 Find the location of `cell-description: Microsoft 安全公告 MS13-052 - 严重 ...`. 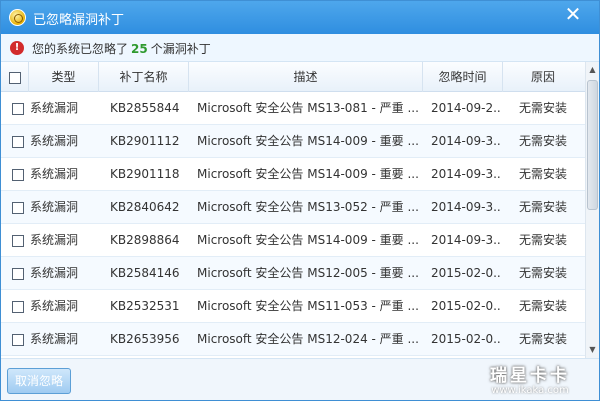

cell-description: Microsoft 安全公告 MS13-052 - 严重 ... is located at coordinates (308, 207).